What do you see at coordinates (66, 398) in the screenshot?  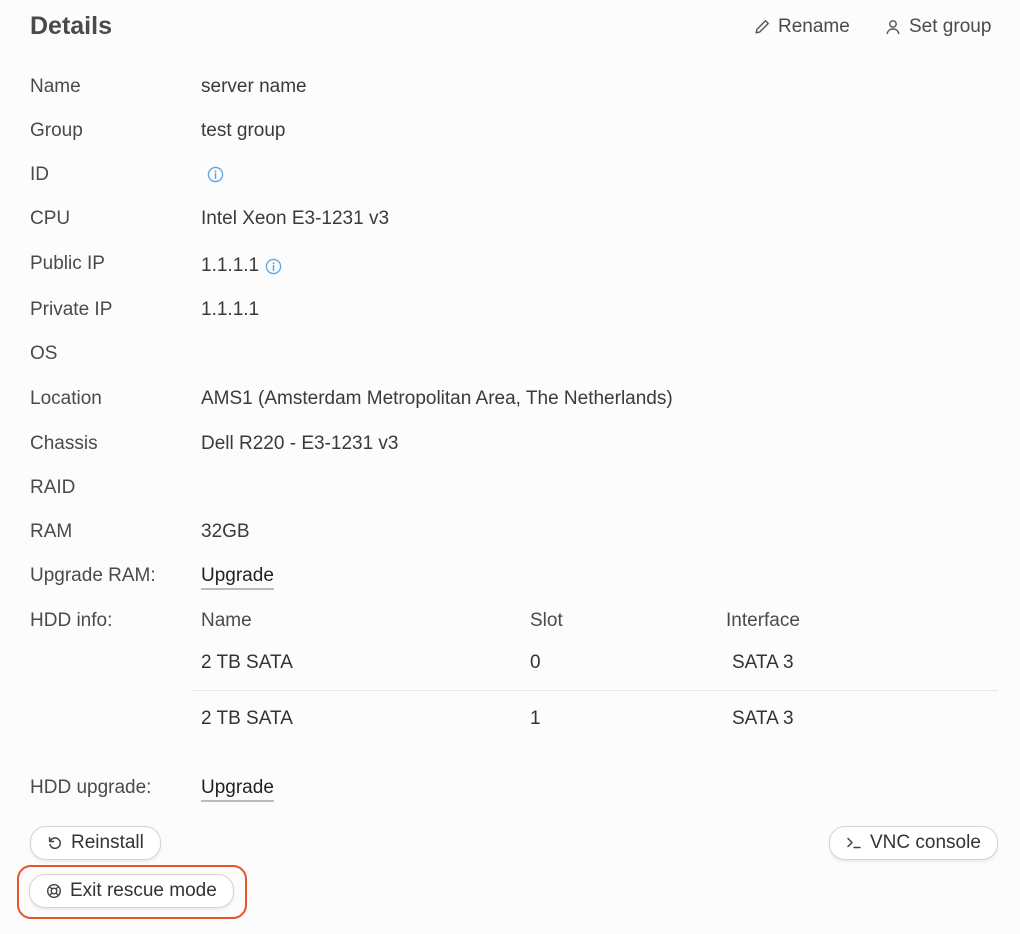 I see `location-label: Location` at bounding box center [66, 398].